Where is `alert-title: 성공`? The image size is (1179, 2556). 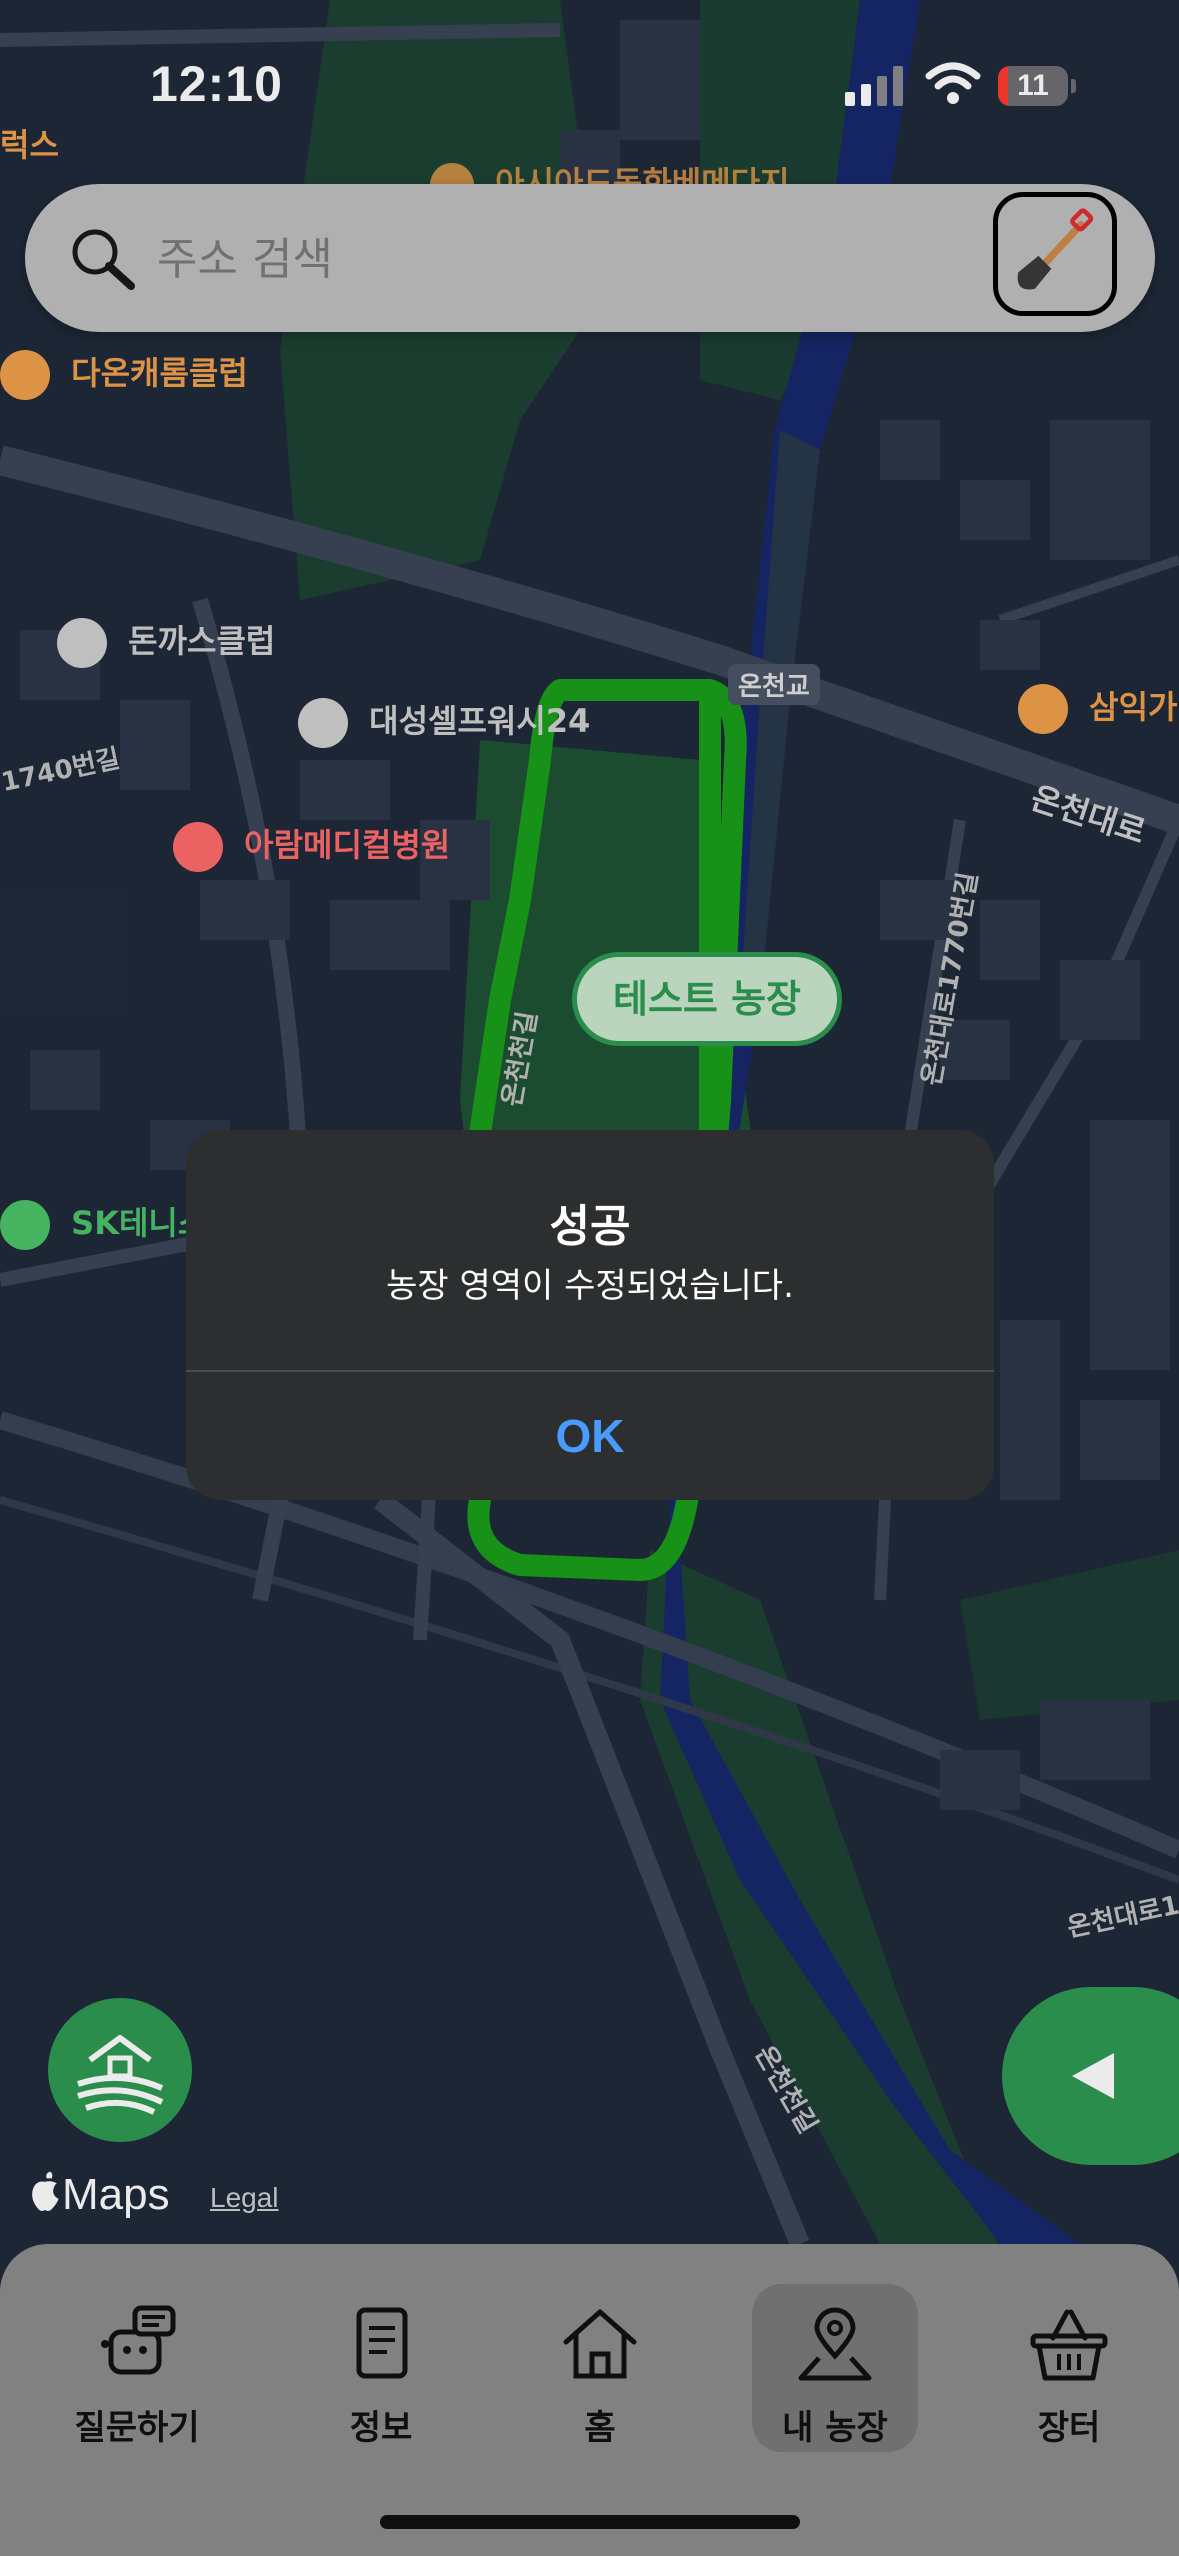
alert-title: 성공 is located at coordinates (590, 1226).